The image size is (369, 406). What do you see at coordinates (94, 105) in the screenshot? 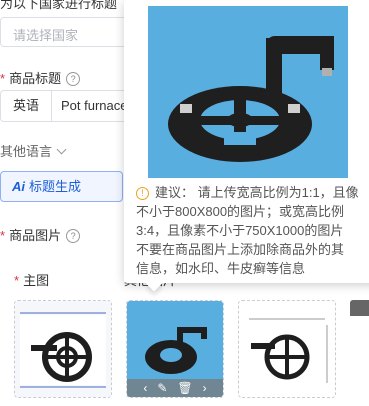
I see `product-title-value: Pot furnace` at bounding box center [94, 105].